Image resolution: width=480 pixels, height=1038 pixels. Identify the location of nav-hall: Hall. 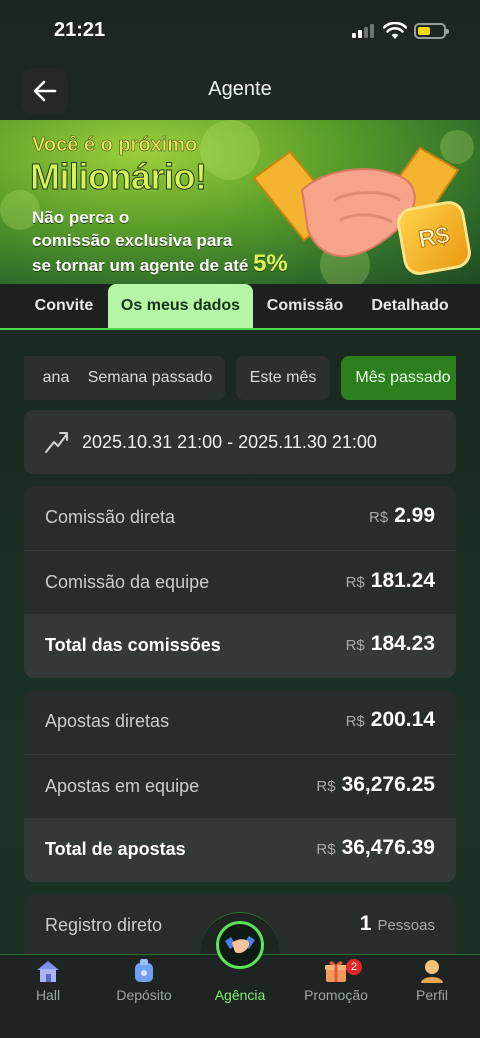
(48, 985).